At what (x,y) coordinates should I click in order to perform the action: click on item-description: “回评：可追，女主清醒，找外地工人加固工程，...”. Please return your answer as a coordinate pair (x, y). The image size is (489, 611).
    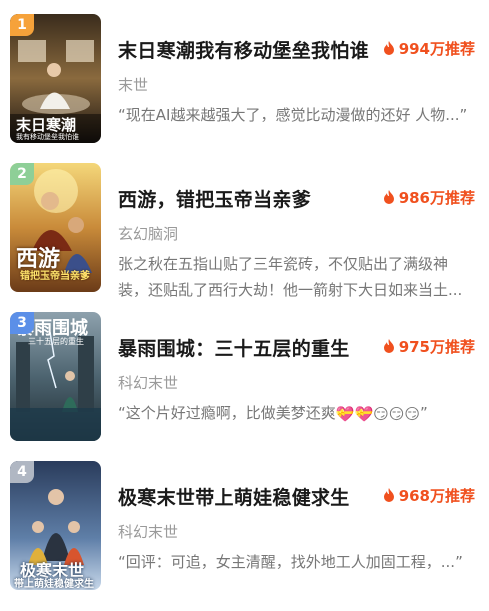
    Looking at the image, I should click on (290, 562).